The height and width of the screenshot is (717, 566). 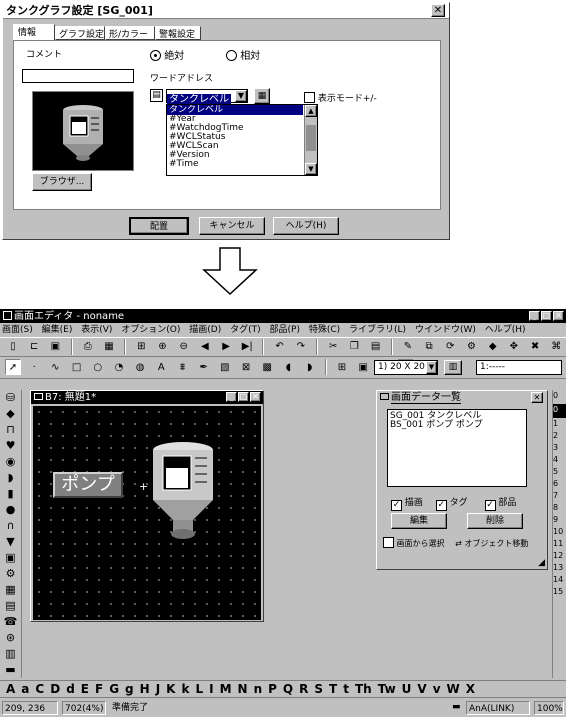 I want to click on cut-icon: ✂, so click(x=333, y=347).